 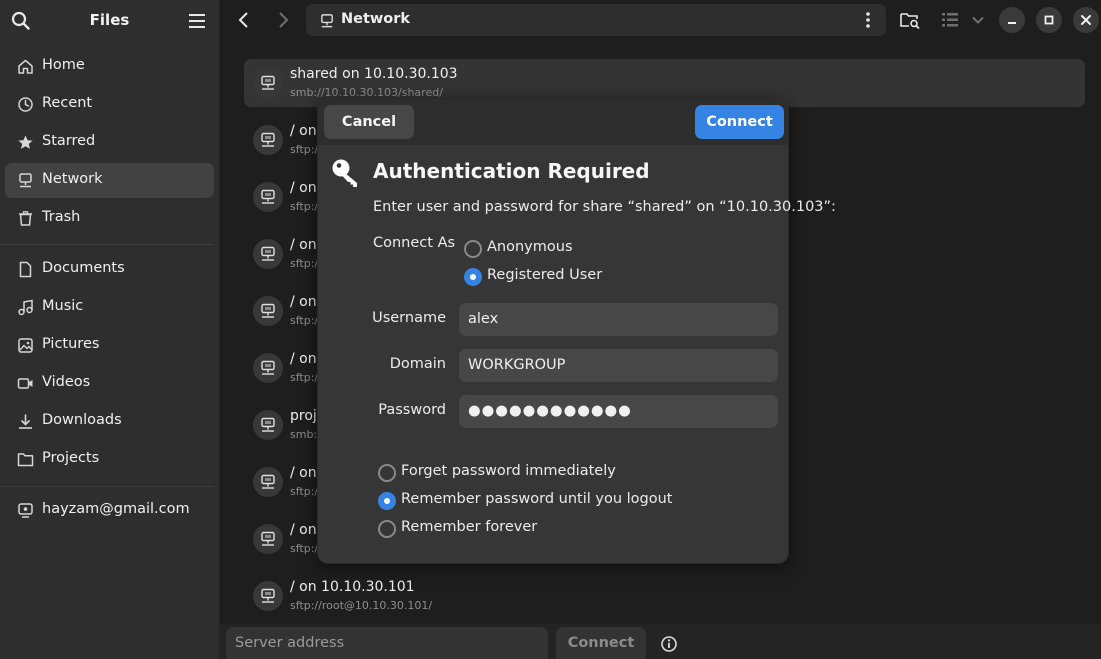 What do you see at coordinates (473, 249) in the screenshot?
I see `anonymous-radio` at bounding box center [473, 249].